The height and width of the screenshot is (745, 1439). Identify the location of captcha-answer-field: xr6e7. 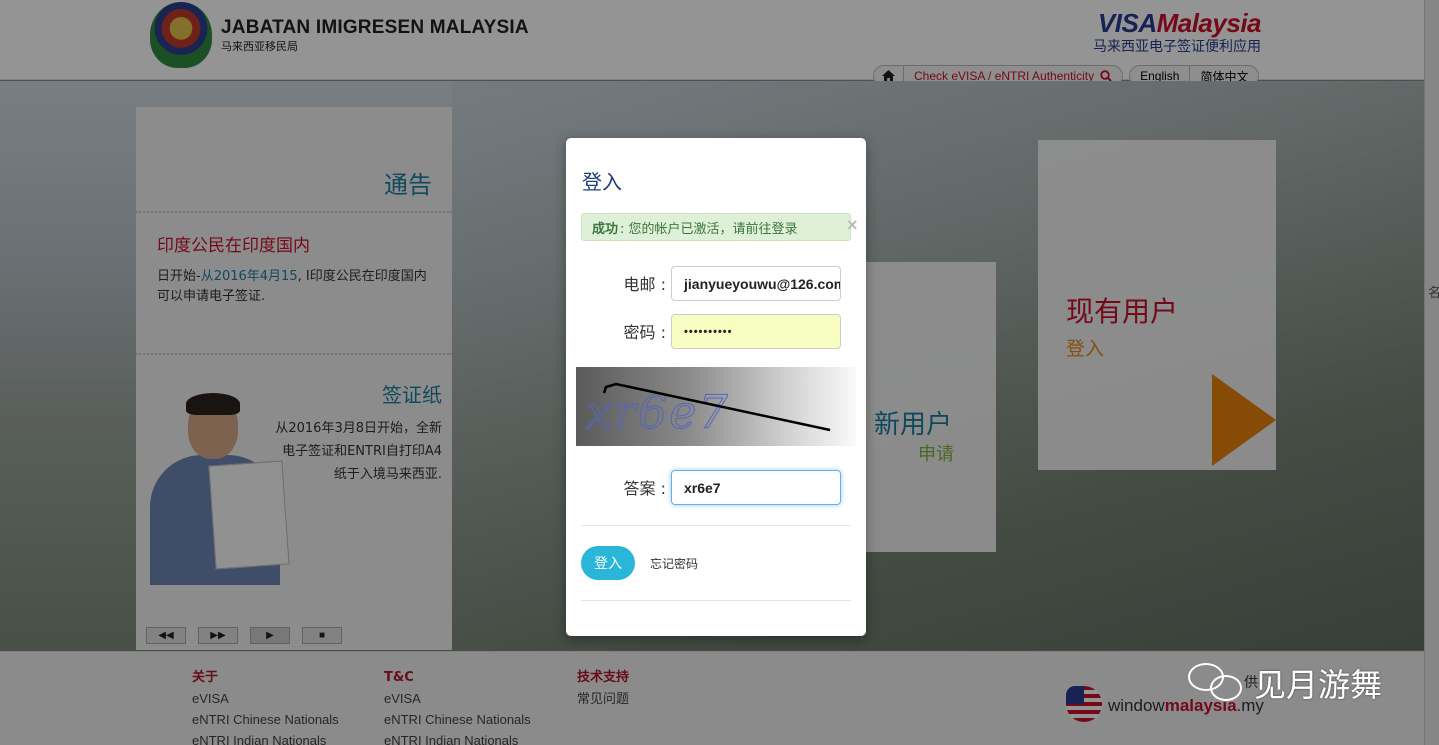
(756, 487).